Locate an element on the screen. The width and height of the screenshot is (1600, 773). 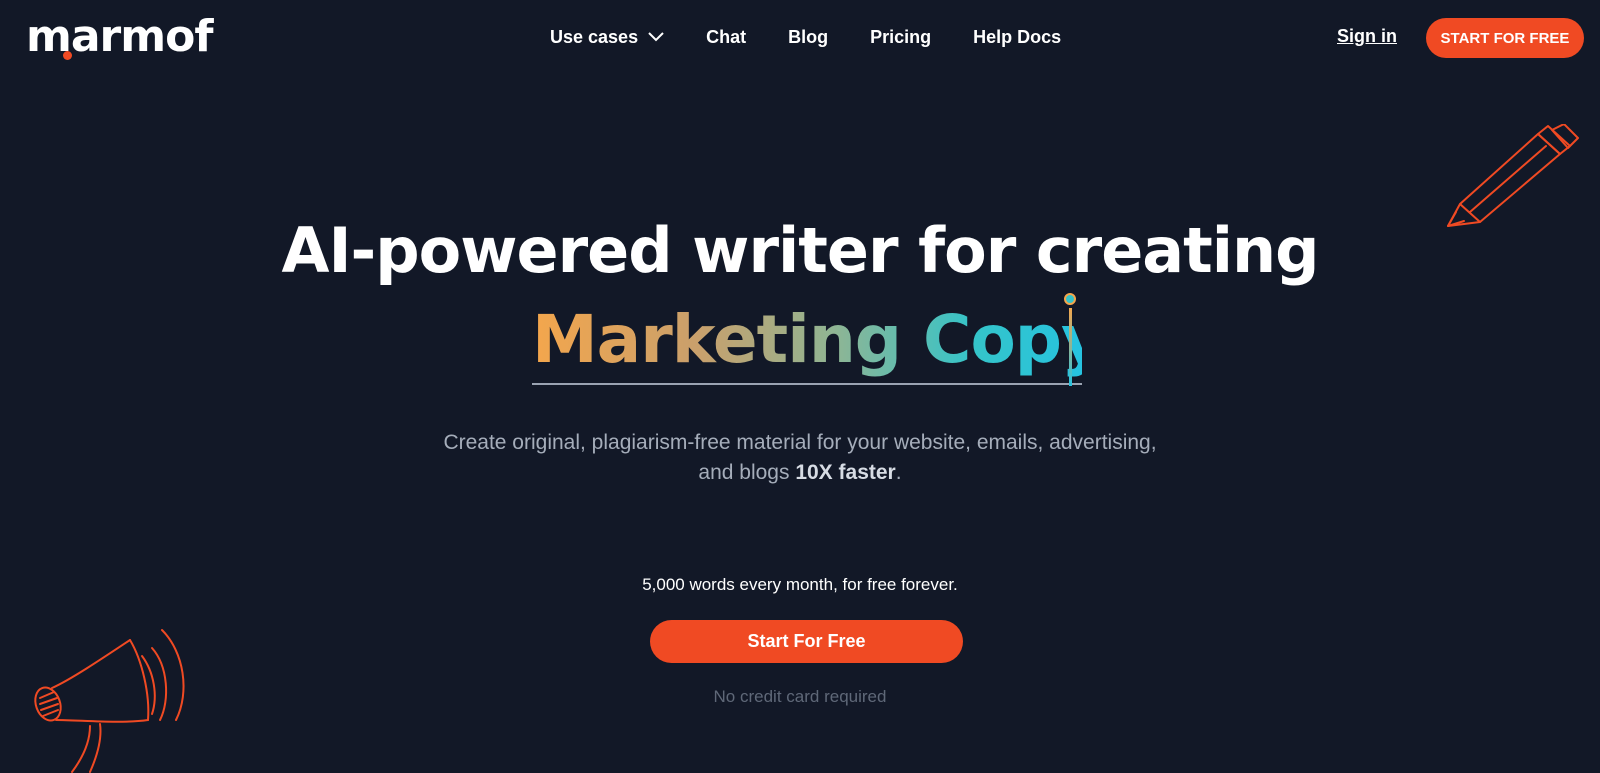
nav-item-chat: Chat is located at coordinates (726, 37).